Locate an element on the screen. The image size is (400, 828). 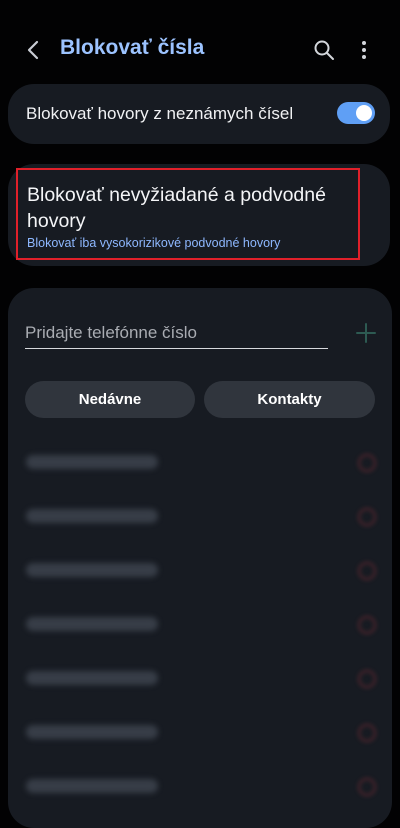
search-icon is located at coordinates (324, 50).